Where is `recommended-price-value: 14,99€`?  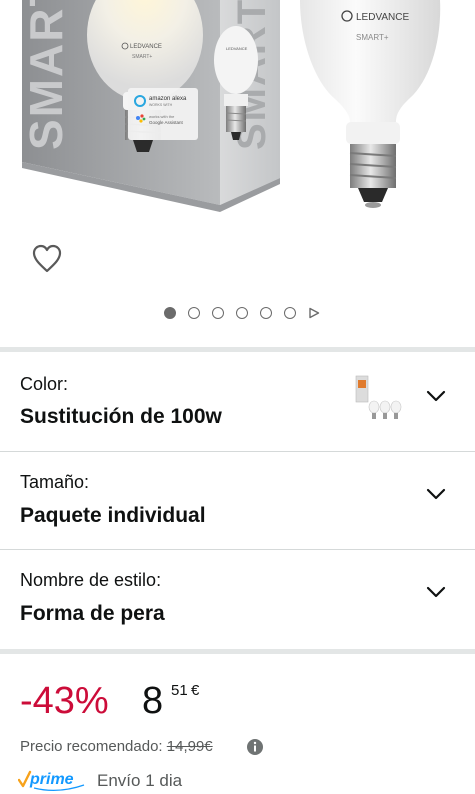 recommended-price-value: 14,99€ is located at coordinates (189, 746).